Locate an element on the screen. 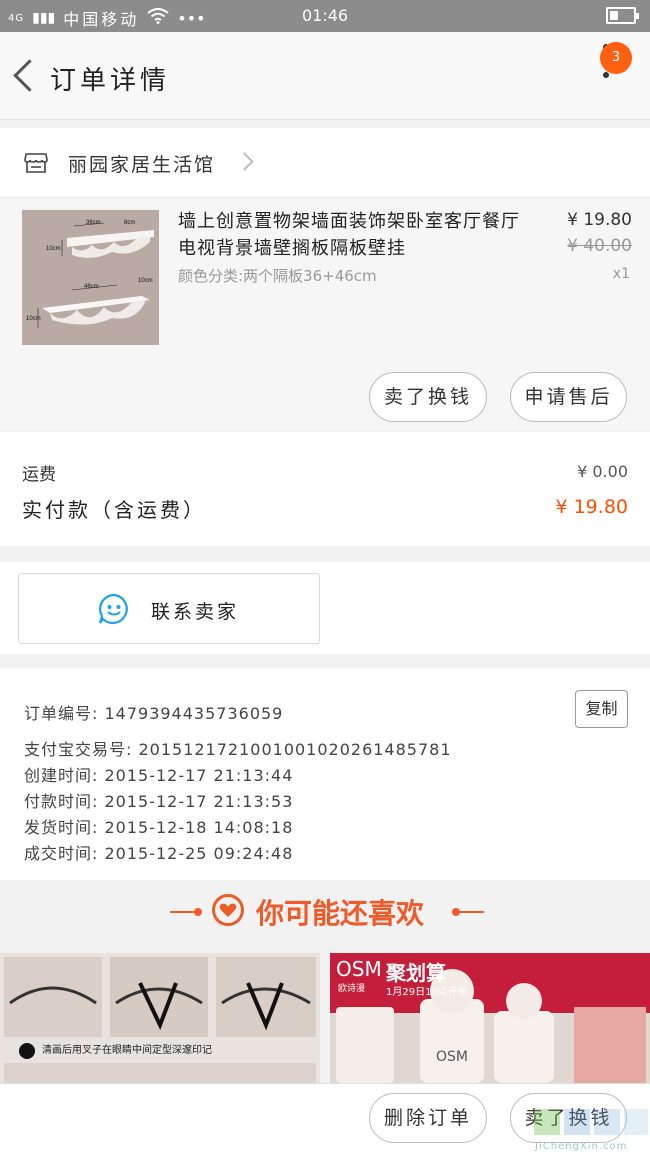  contact-seller-label: 联系卖家 is located at coordinates (195, 612).